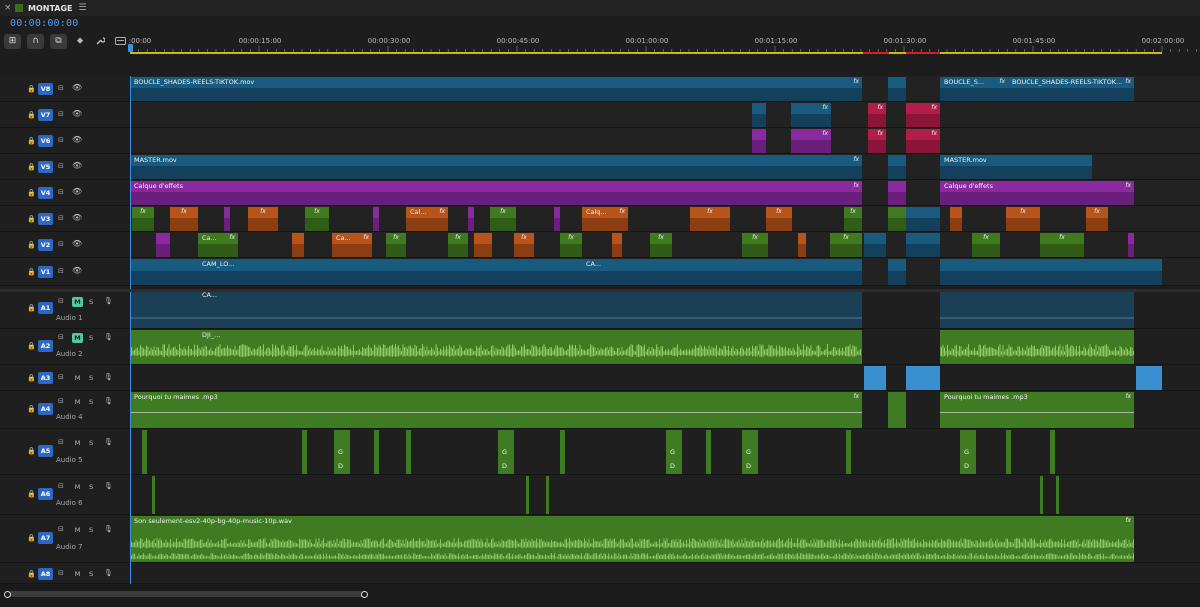 The width and height of the screenshot is (1200, 607). Describe the element at coordinates (69, 503) in the screenshot. I see `track-name: Audio 6` at that location.